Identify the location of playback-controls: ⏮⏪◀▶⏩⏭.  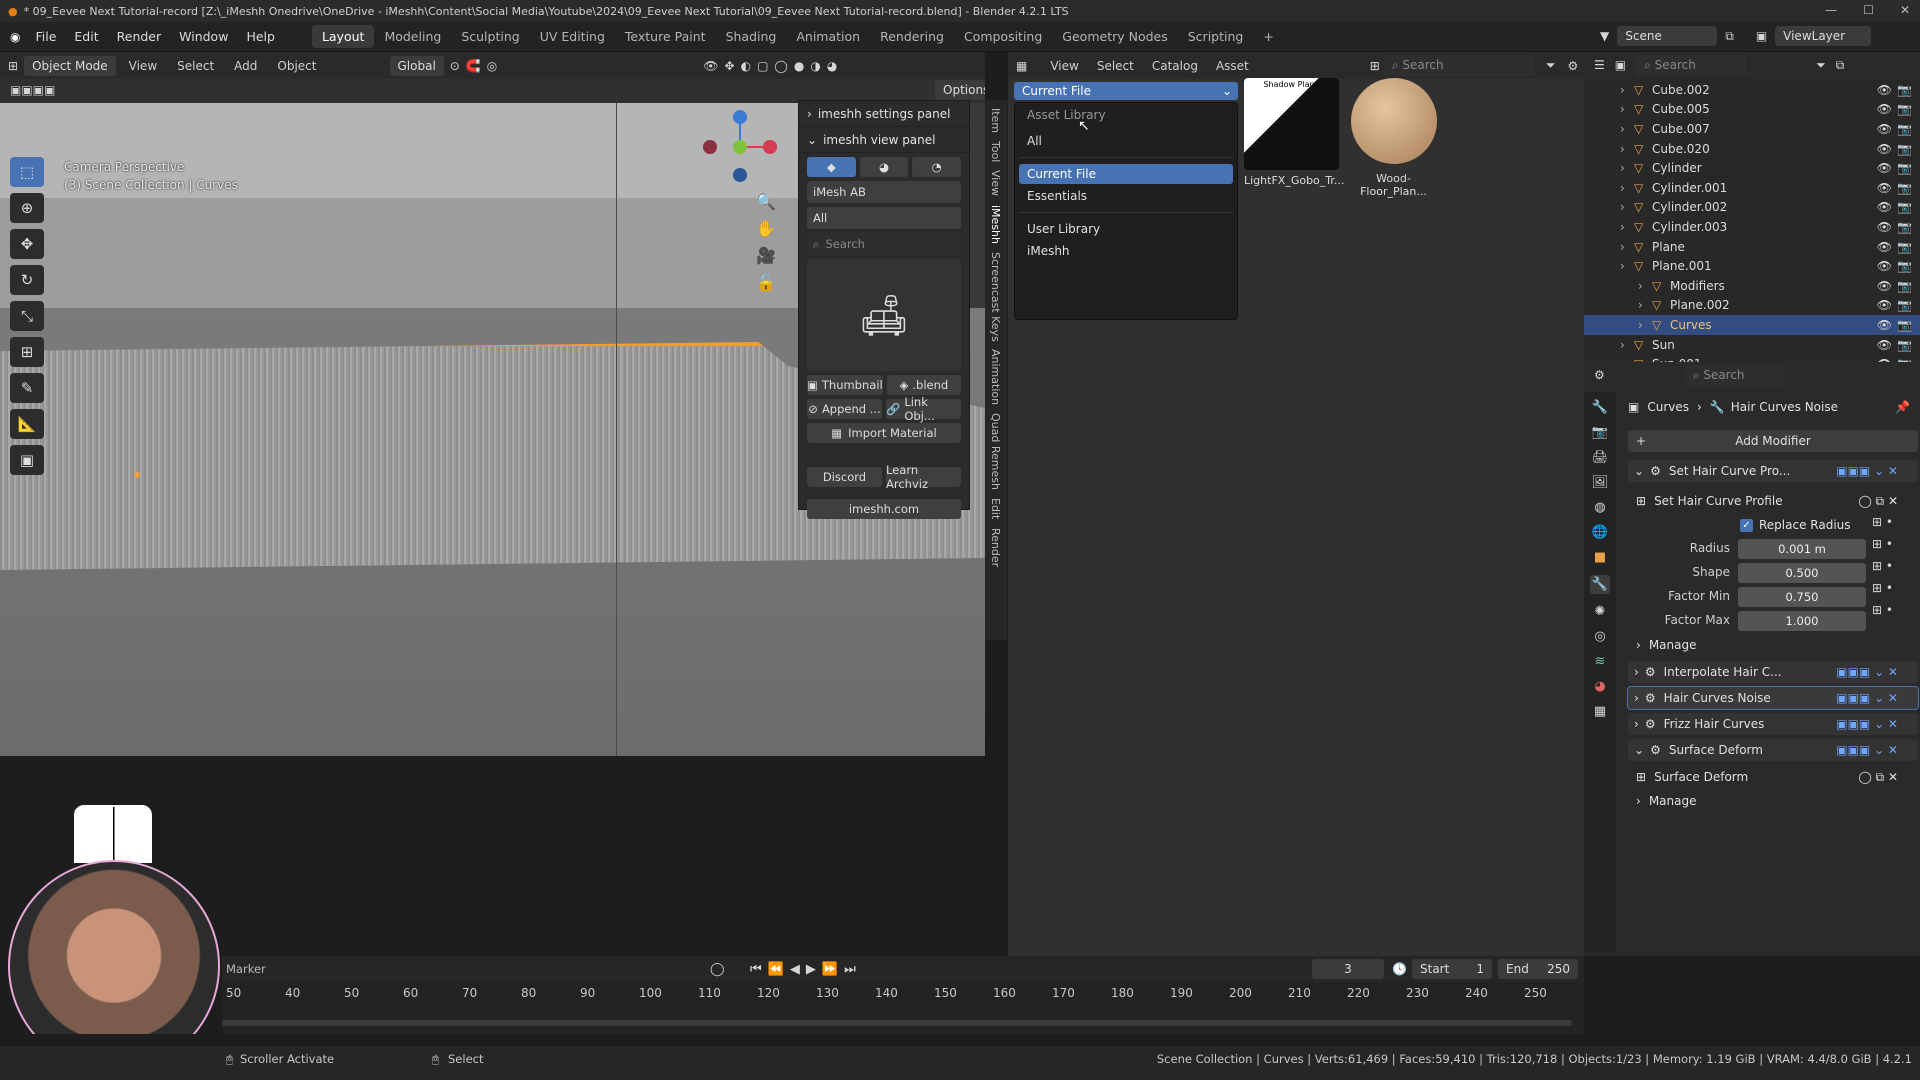
(806, 969).